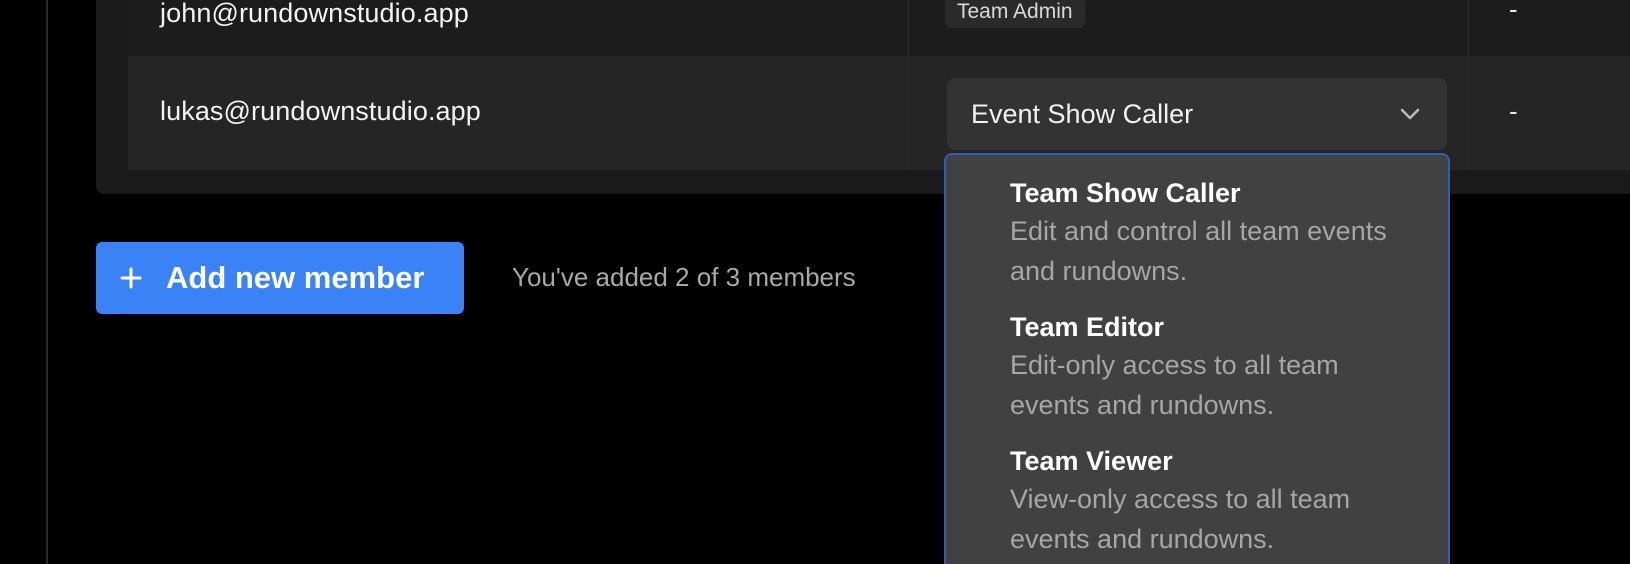 This screenshot has width=1630, height=564. I want to click on role-select-value: Event Show Caller, so click(1082, 113).